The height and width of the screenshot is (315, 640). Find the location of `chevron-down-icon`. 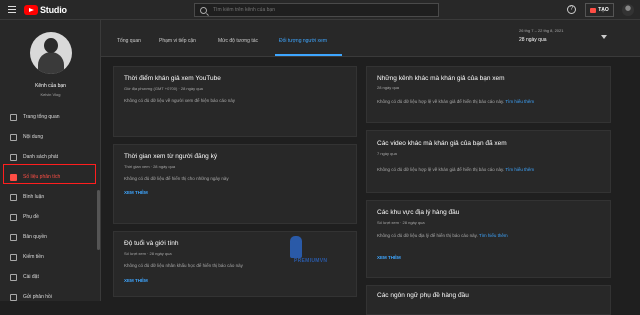

chevron-down-icon is located at coordinates (604, 37).